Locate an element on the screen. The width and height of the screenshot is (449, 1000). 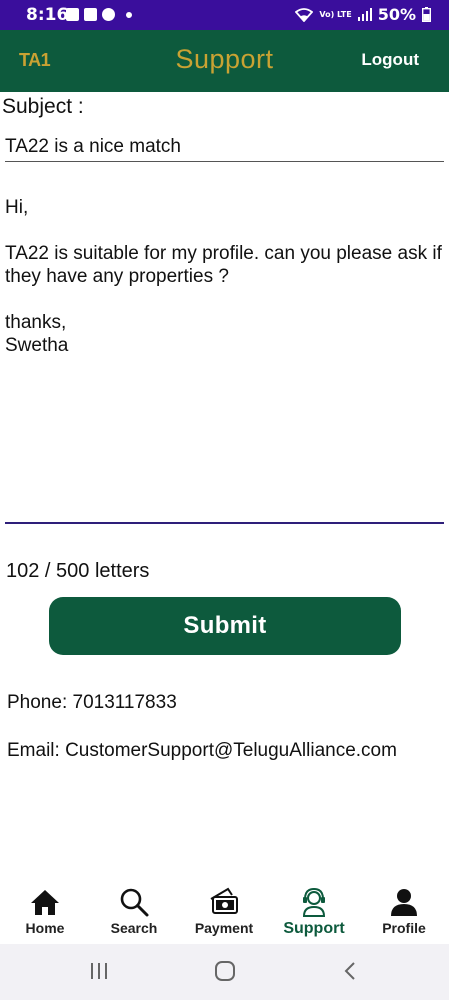
chat-notification-icon is located at coordinates (108, 14).